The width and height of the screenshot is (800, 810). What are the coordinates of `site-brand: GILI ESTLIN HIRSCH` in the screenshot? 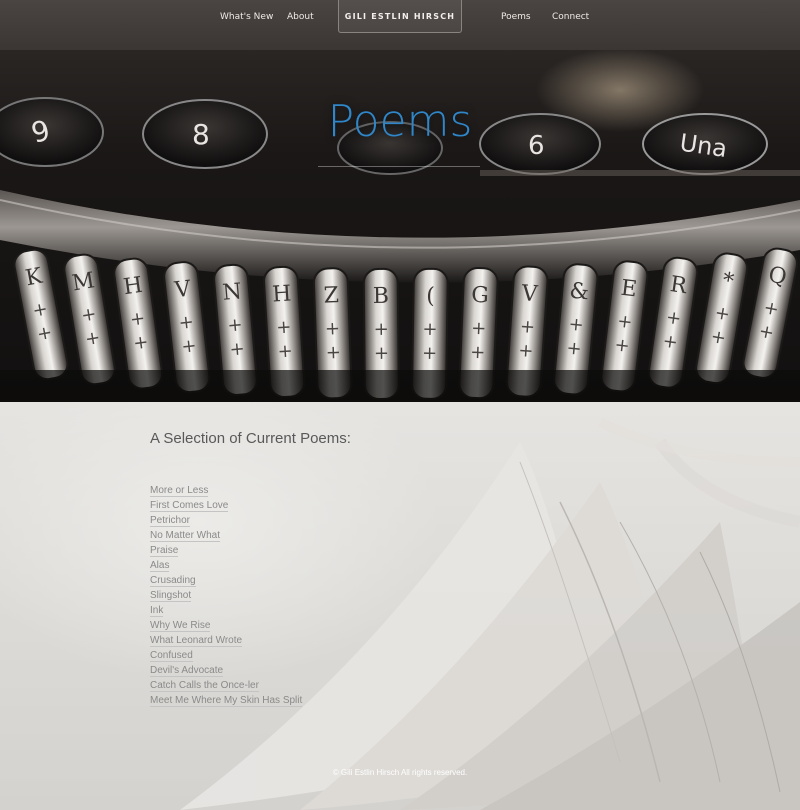 It's located at (400, 16).